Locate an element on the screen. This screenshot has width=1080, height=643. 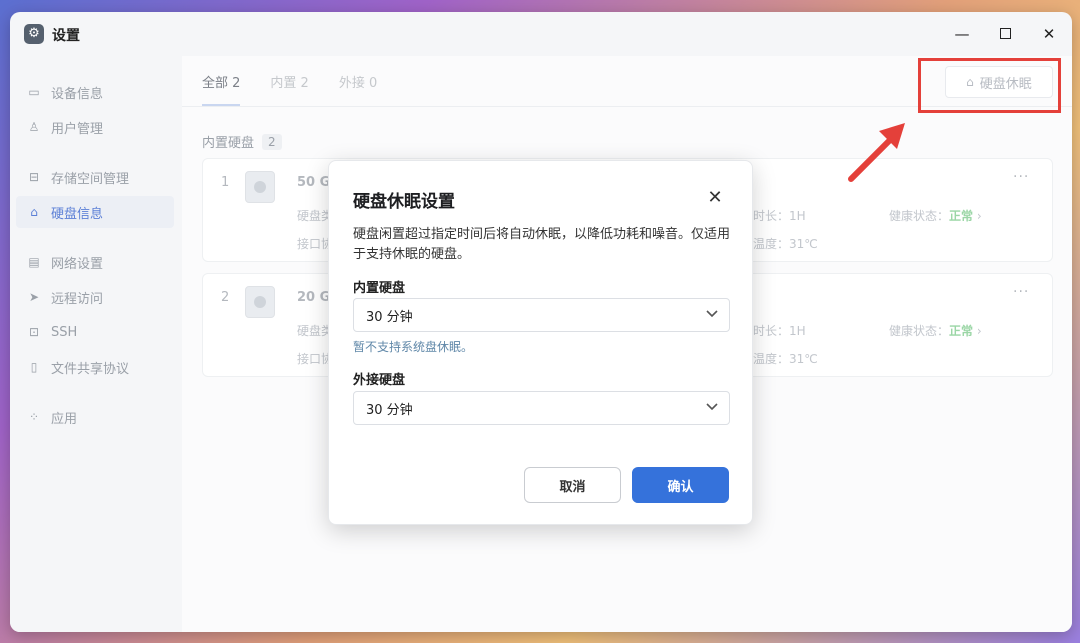
sidebar-item-label: 应用 is located at coordinates (64, 419).